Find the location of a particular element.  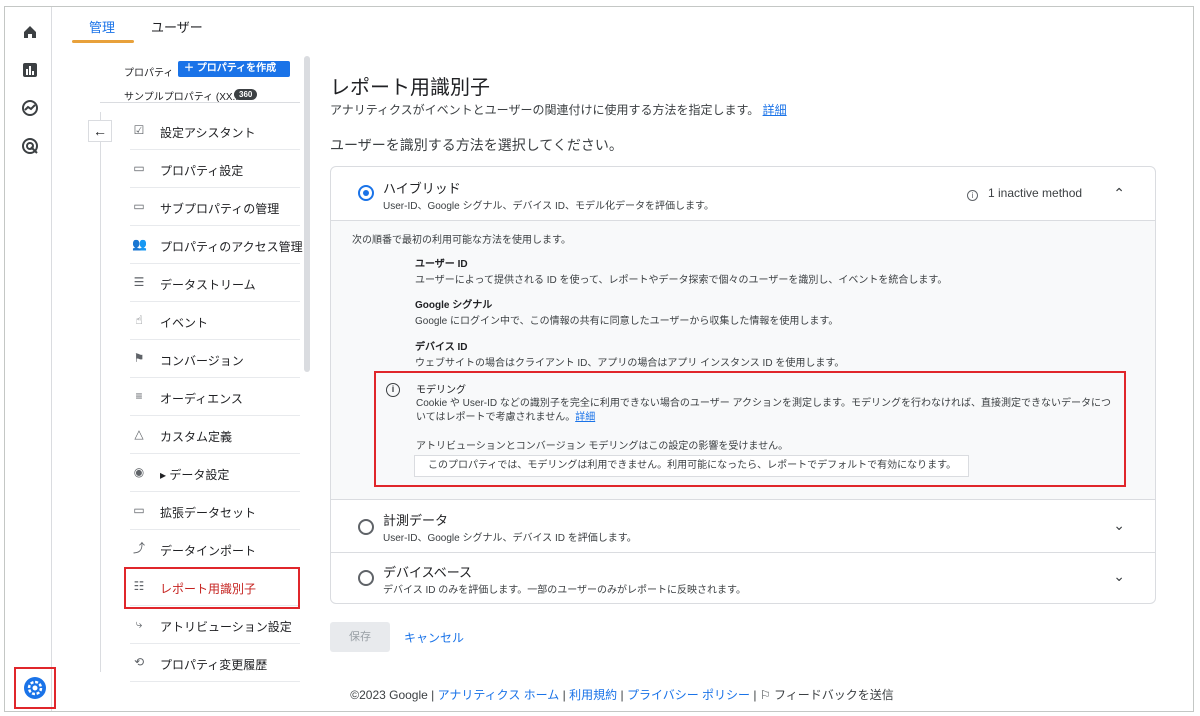

nav-item-6: ☝ イベント is located at coordinates (215, 321).